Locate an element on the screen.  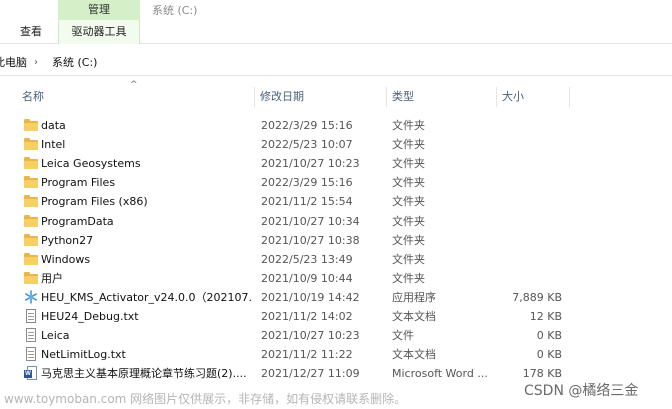
column-header-modified: 修改日期 is located at coordinates (320, 97).